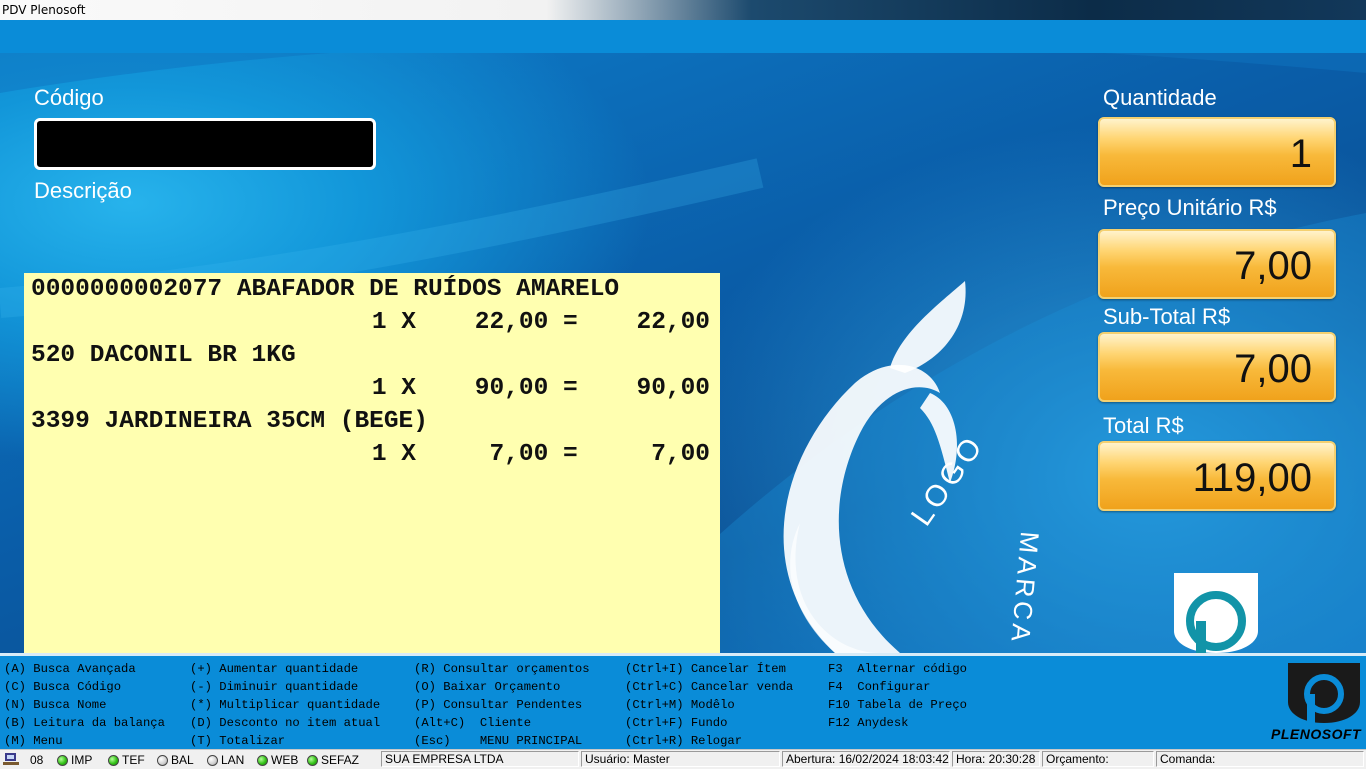 The image size is (1366, 769). What do you see at coordinates (897, 705) in the screenshot?
I see `shortcut-item: F10 Tabela de Preço` at bounding box center [897, 705].